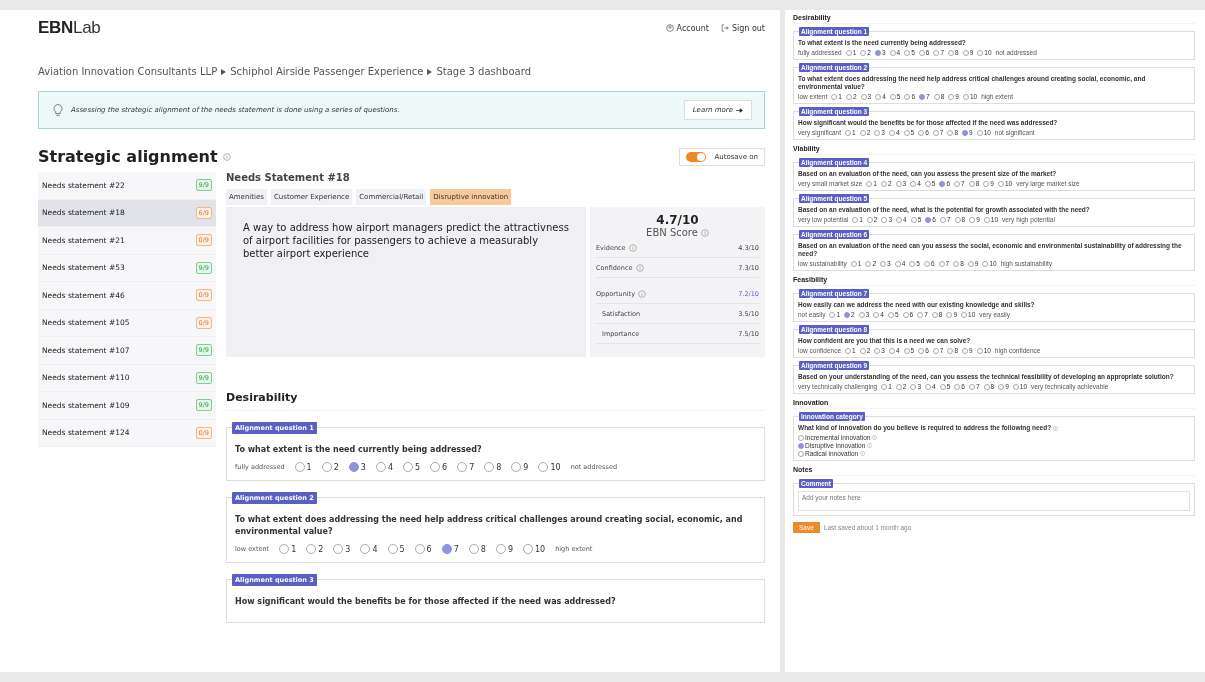  Describe the element at coordinates (359, 450) in the screenshot. I see `question-text: To what extent is the need currently being addressed?` at that location.